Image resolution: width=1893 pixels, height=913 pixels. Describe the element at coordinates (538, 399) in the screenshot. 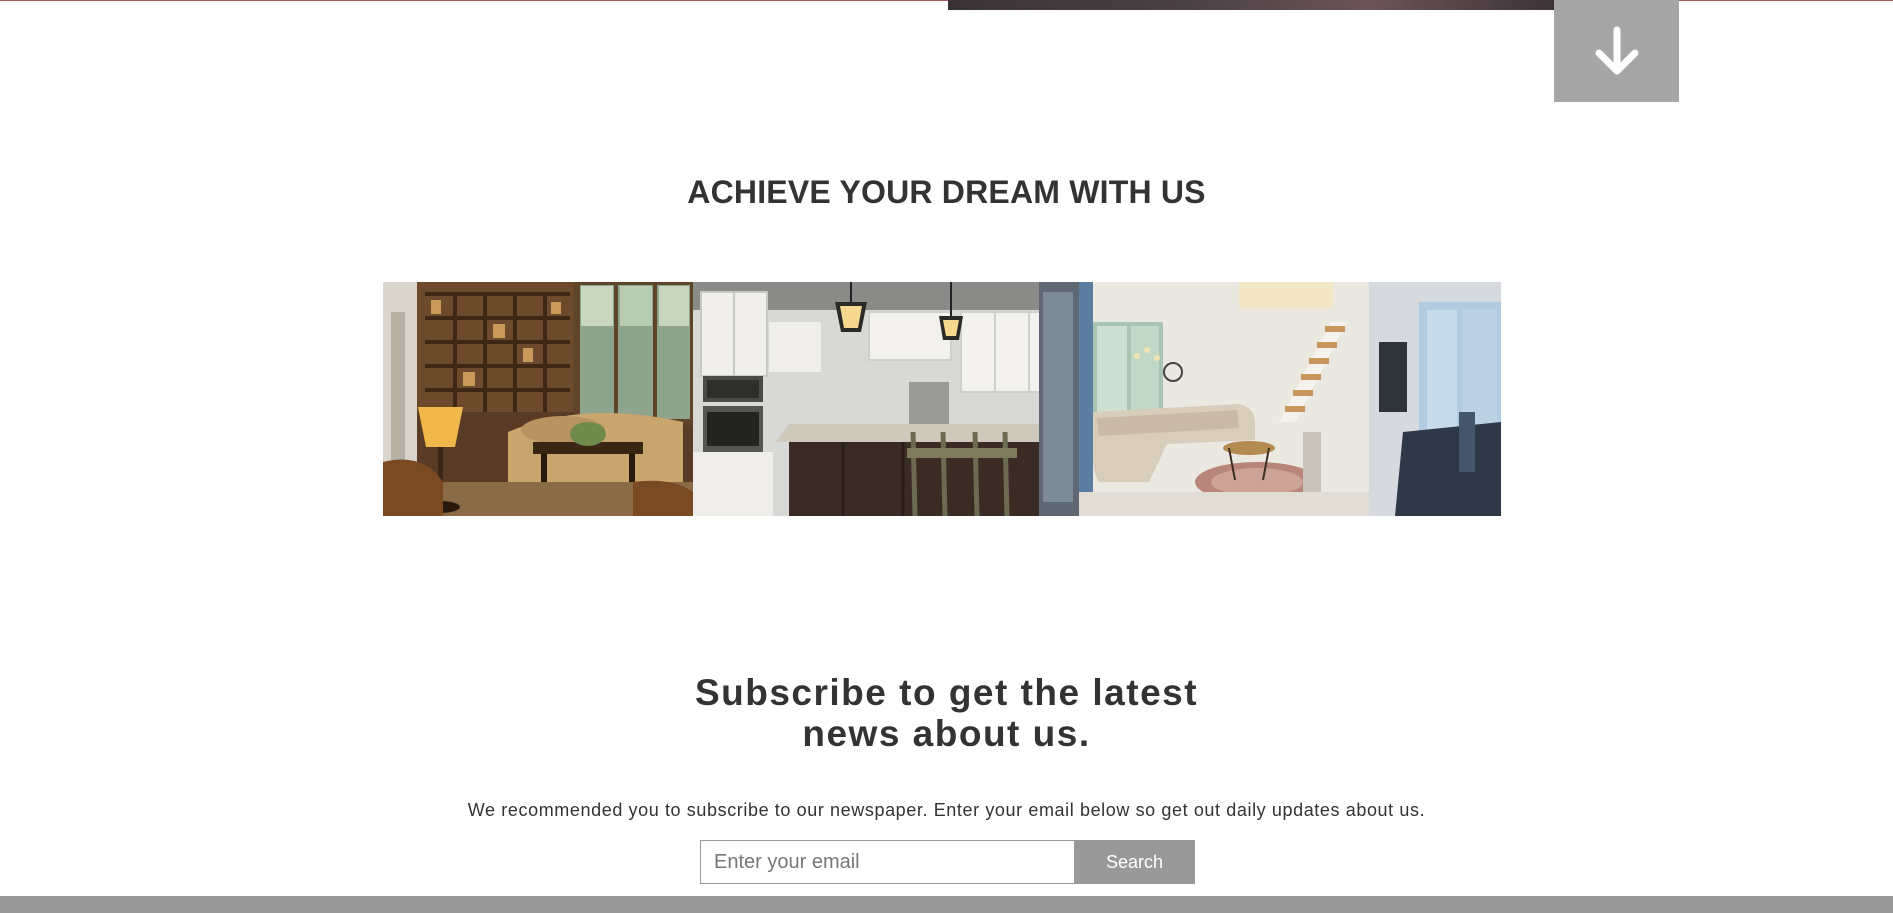

I see `living-room-photo` at that location.